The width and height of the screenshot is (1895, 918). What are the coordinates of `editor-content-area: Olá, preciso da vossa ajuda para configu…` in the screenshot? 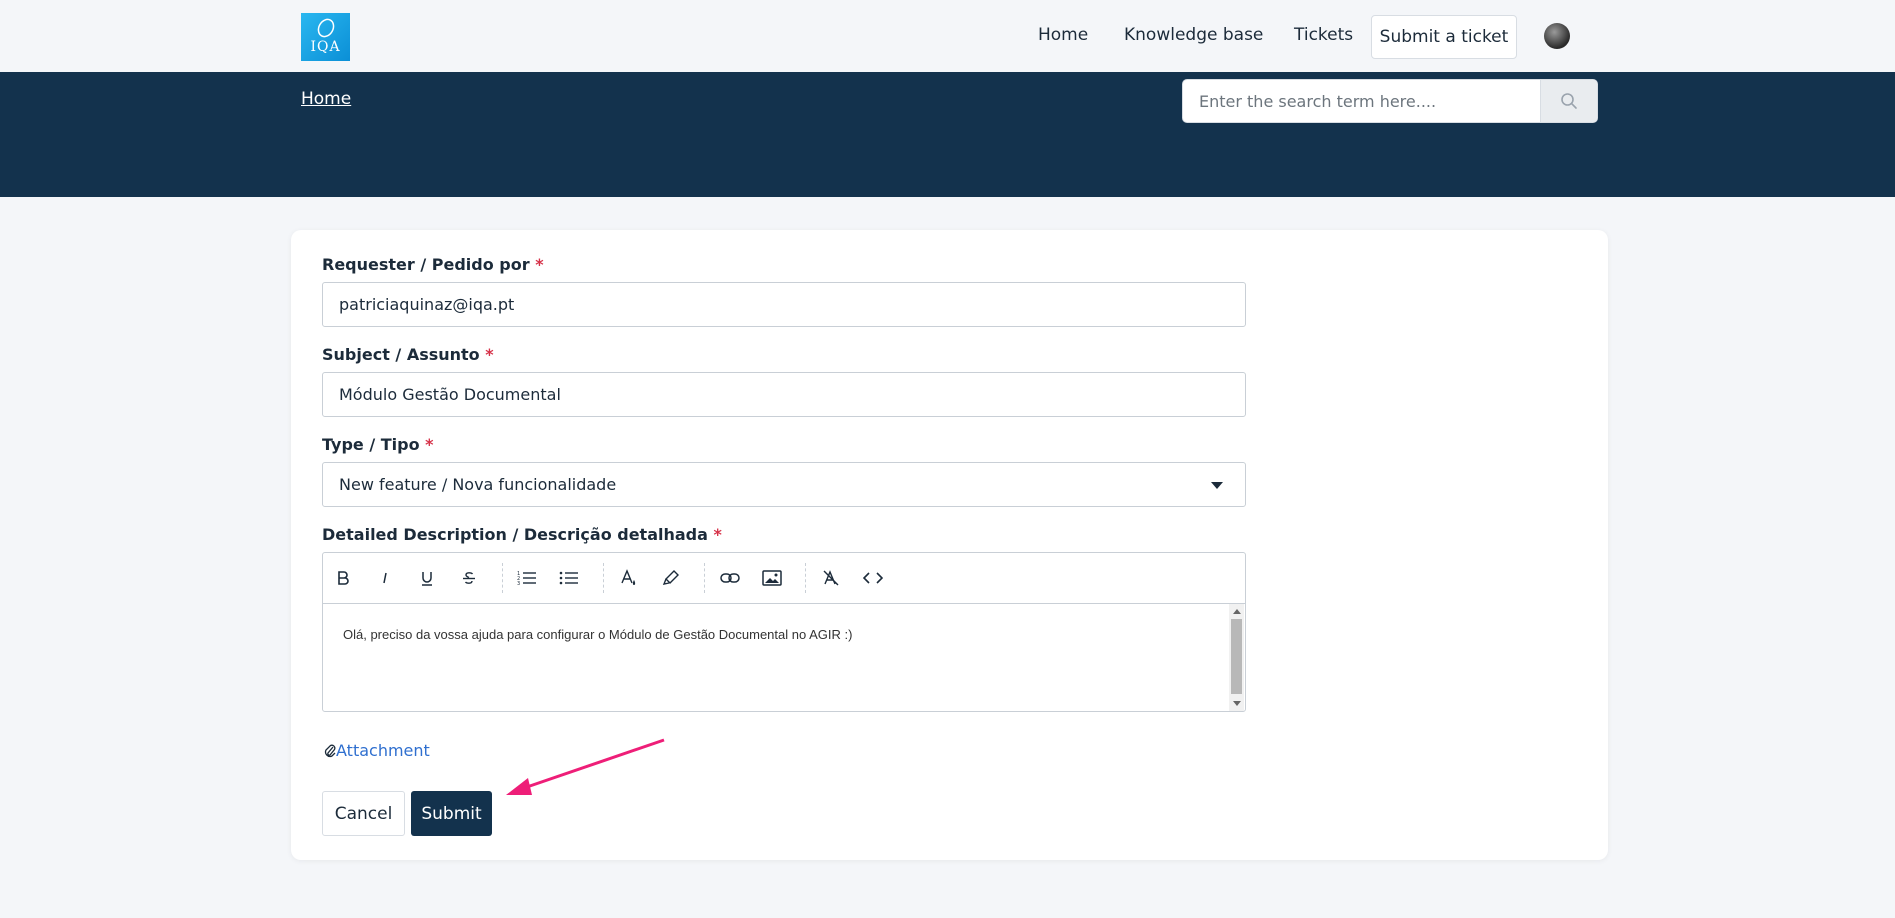 It's located at (775, 657).